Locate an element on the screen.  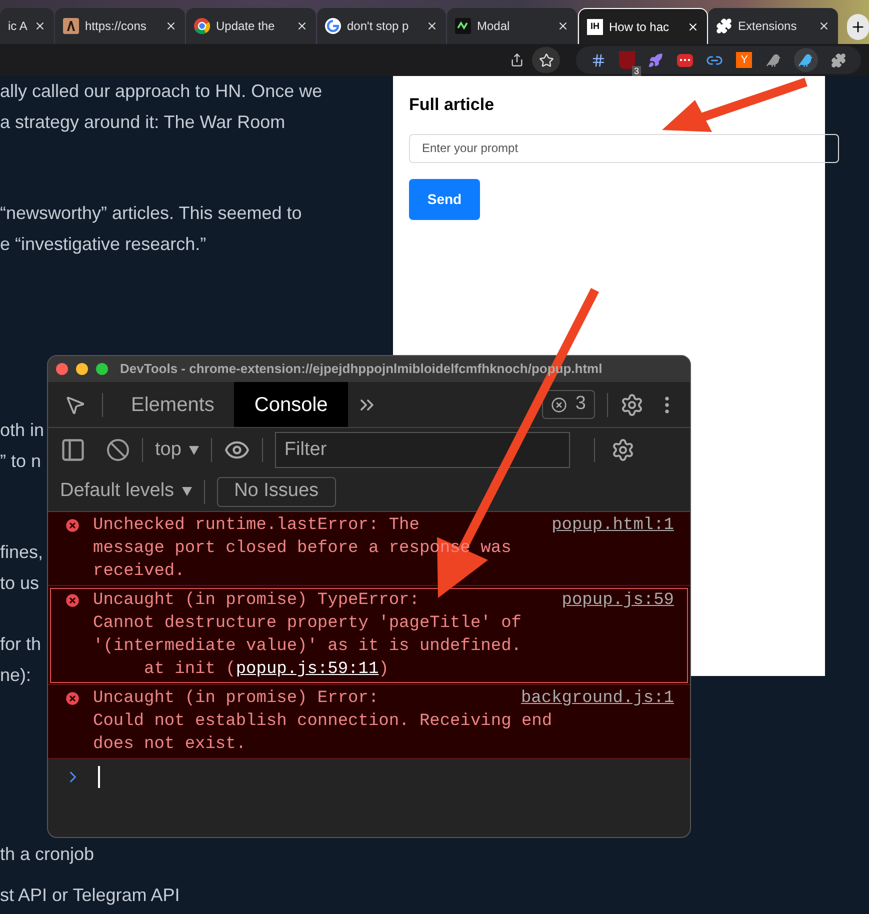
source-link: popup.html:1 is located at coordinates (613, 525).